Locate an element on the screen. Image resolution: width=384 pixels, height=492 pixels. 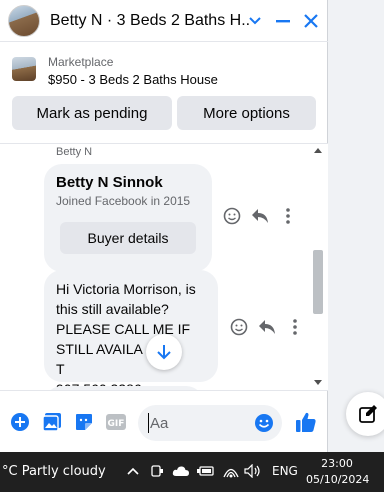
clock-time: 23:00 is located at coordinates (337, 463).